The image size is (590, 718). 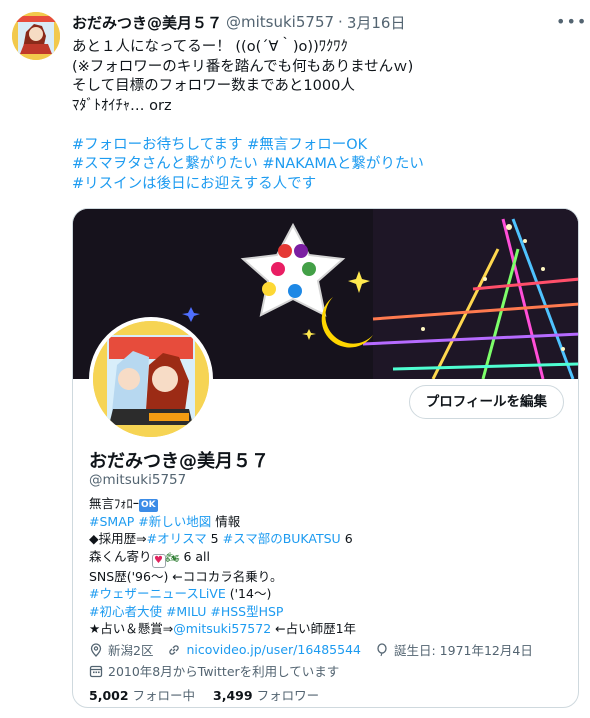 What do you see at coordinates (322, 146) in the screenshot?
I see `hashtag-line: #フォローお待ちしてます #無言フォローOK` at bounding box center [322, 146].